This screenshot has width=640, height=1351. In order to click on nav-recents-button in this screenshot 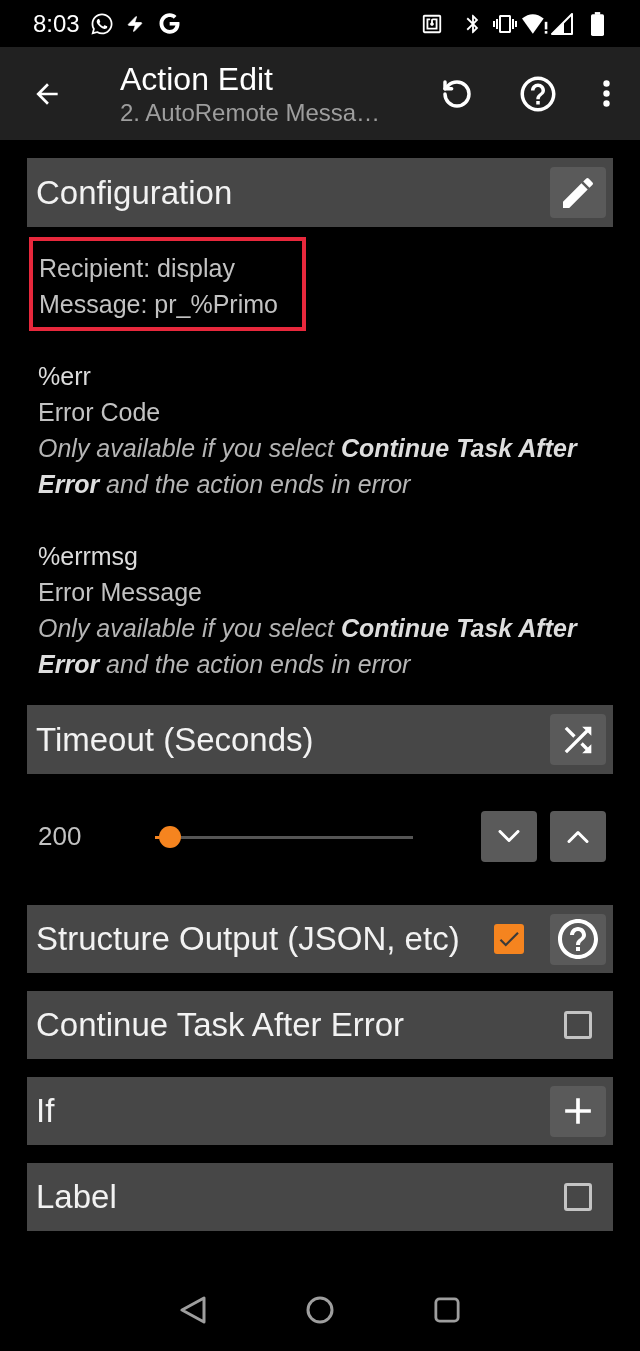, I will do `click(447, 1310)`.